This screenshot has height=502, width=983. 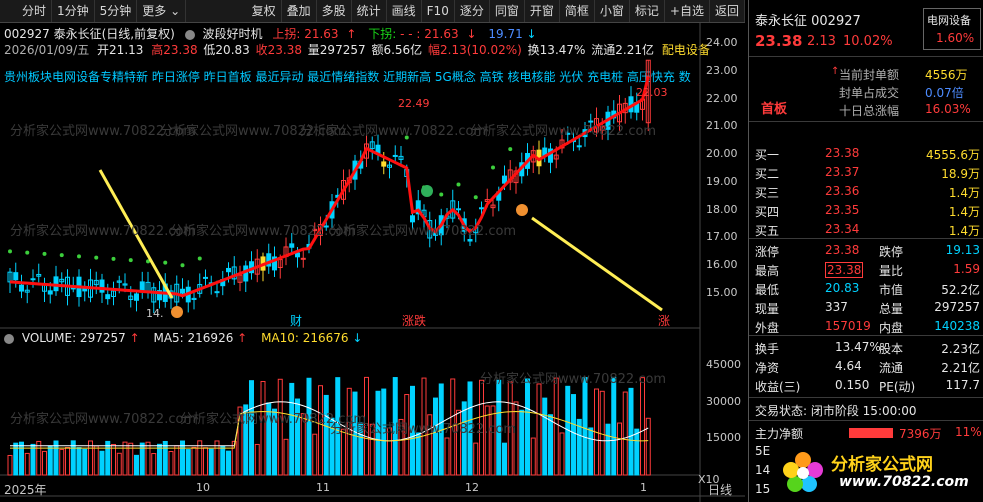 What do you see at coordinates (867, 173) in the screenshot?
I see `bid-row: 买二 23.37 18.9万` at bounding box center [867, 173].